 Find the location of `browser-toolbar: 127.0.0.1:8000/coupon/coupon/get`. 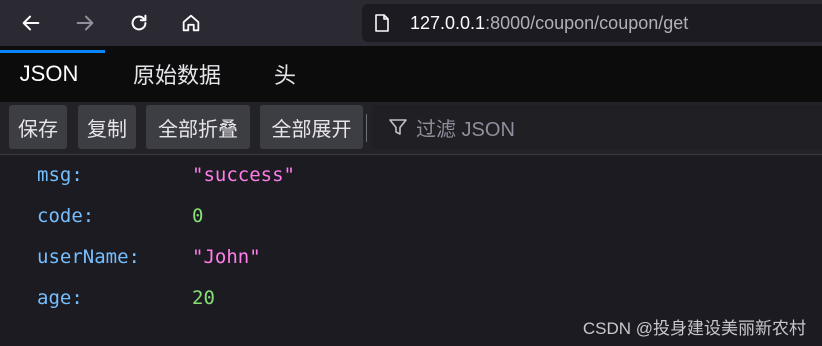

browser-toolbar: 127.0.0.1:8000/coupon/coupon/get is located at coordinates (411, 23).